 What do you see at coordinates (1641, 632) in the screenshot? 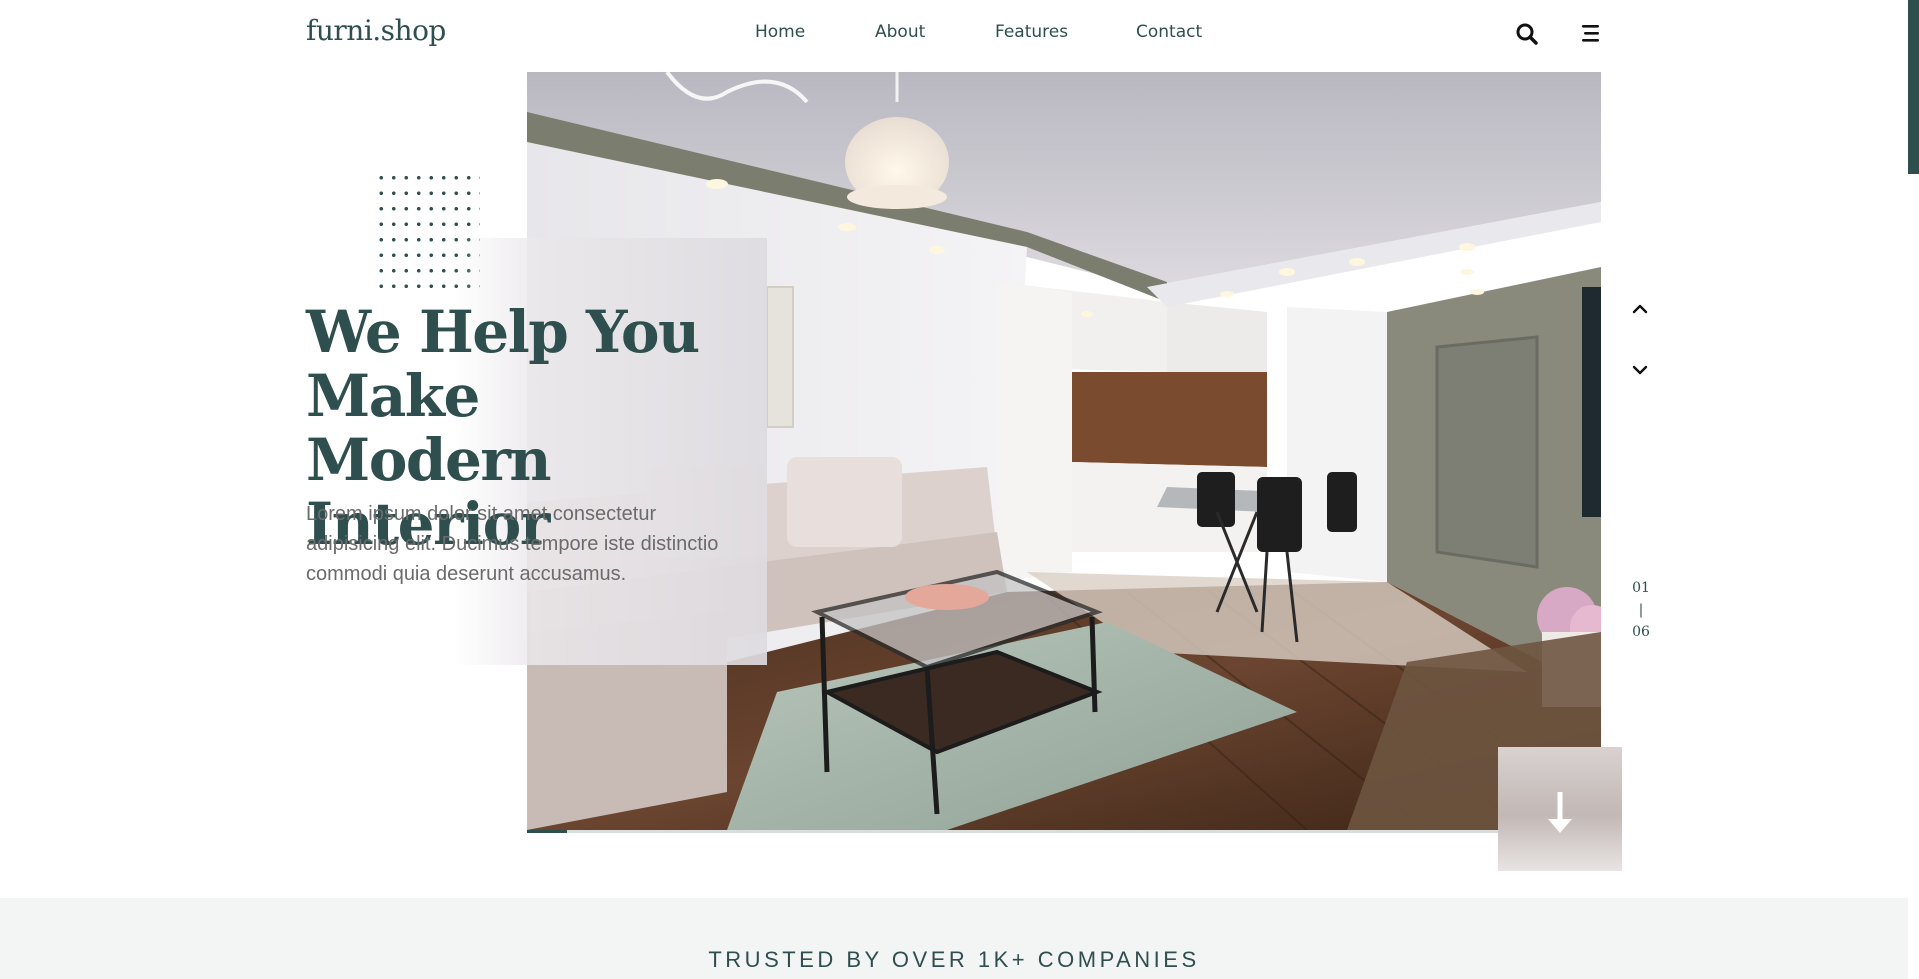
I see `slide-total: 06` at bounding box center [1641, 632].